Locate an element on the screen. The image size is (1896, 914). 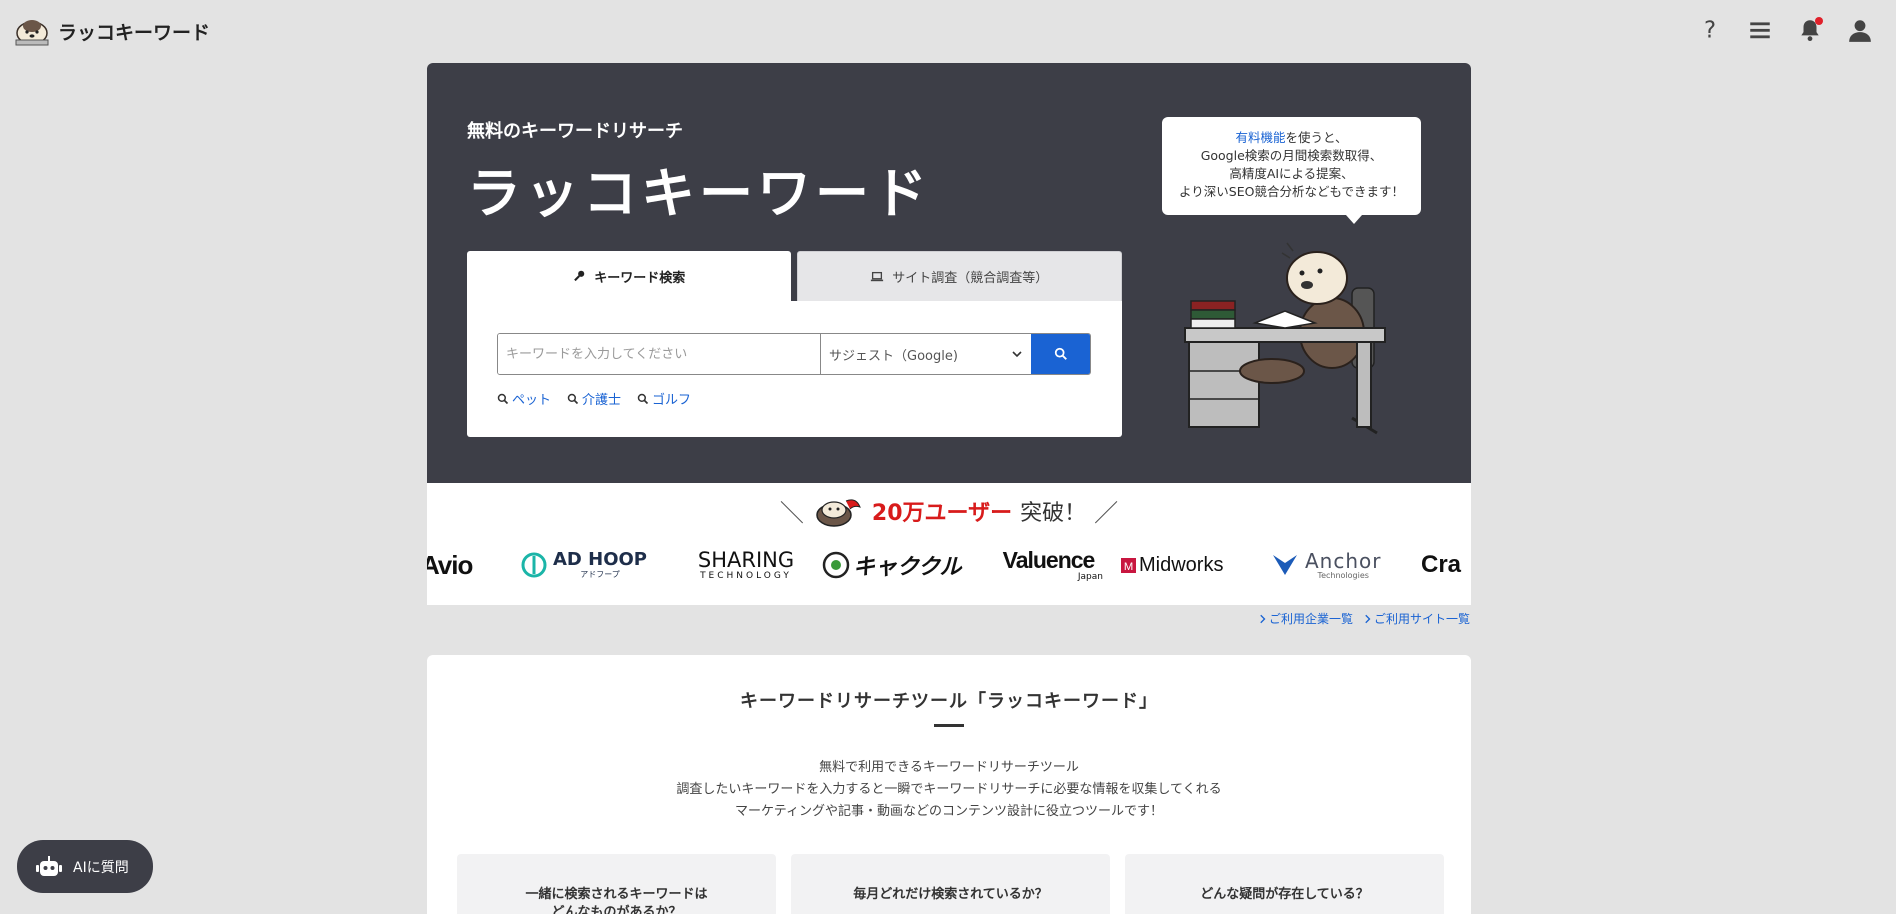
search-button is located at coordinates (1060, 354).